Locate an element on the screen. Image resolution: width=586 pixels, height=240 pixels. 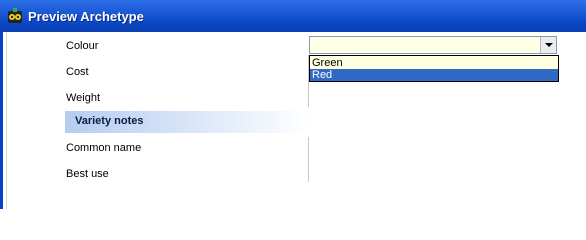
title-bar: Preview Archetype is located at coordinates (293, 16).